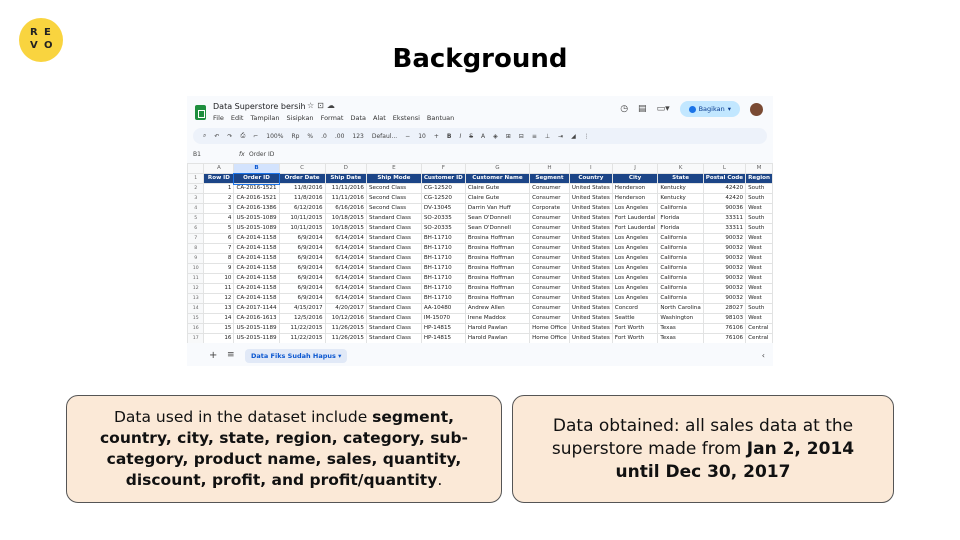  Describe the element at coordinates (256, 318) in the screenshot. I see `table-cell: CA-2016-1613` at that location.